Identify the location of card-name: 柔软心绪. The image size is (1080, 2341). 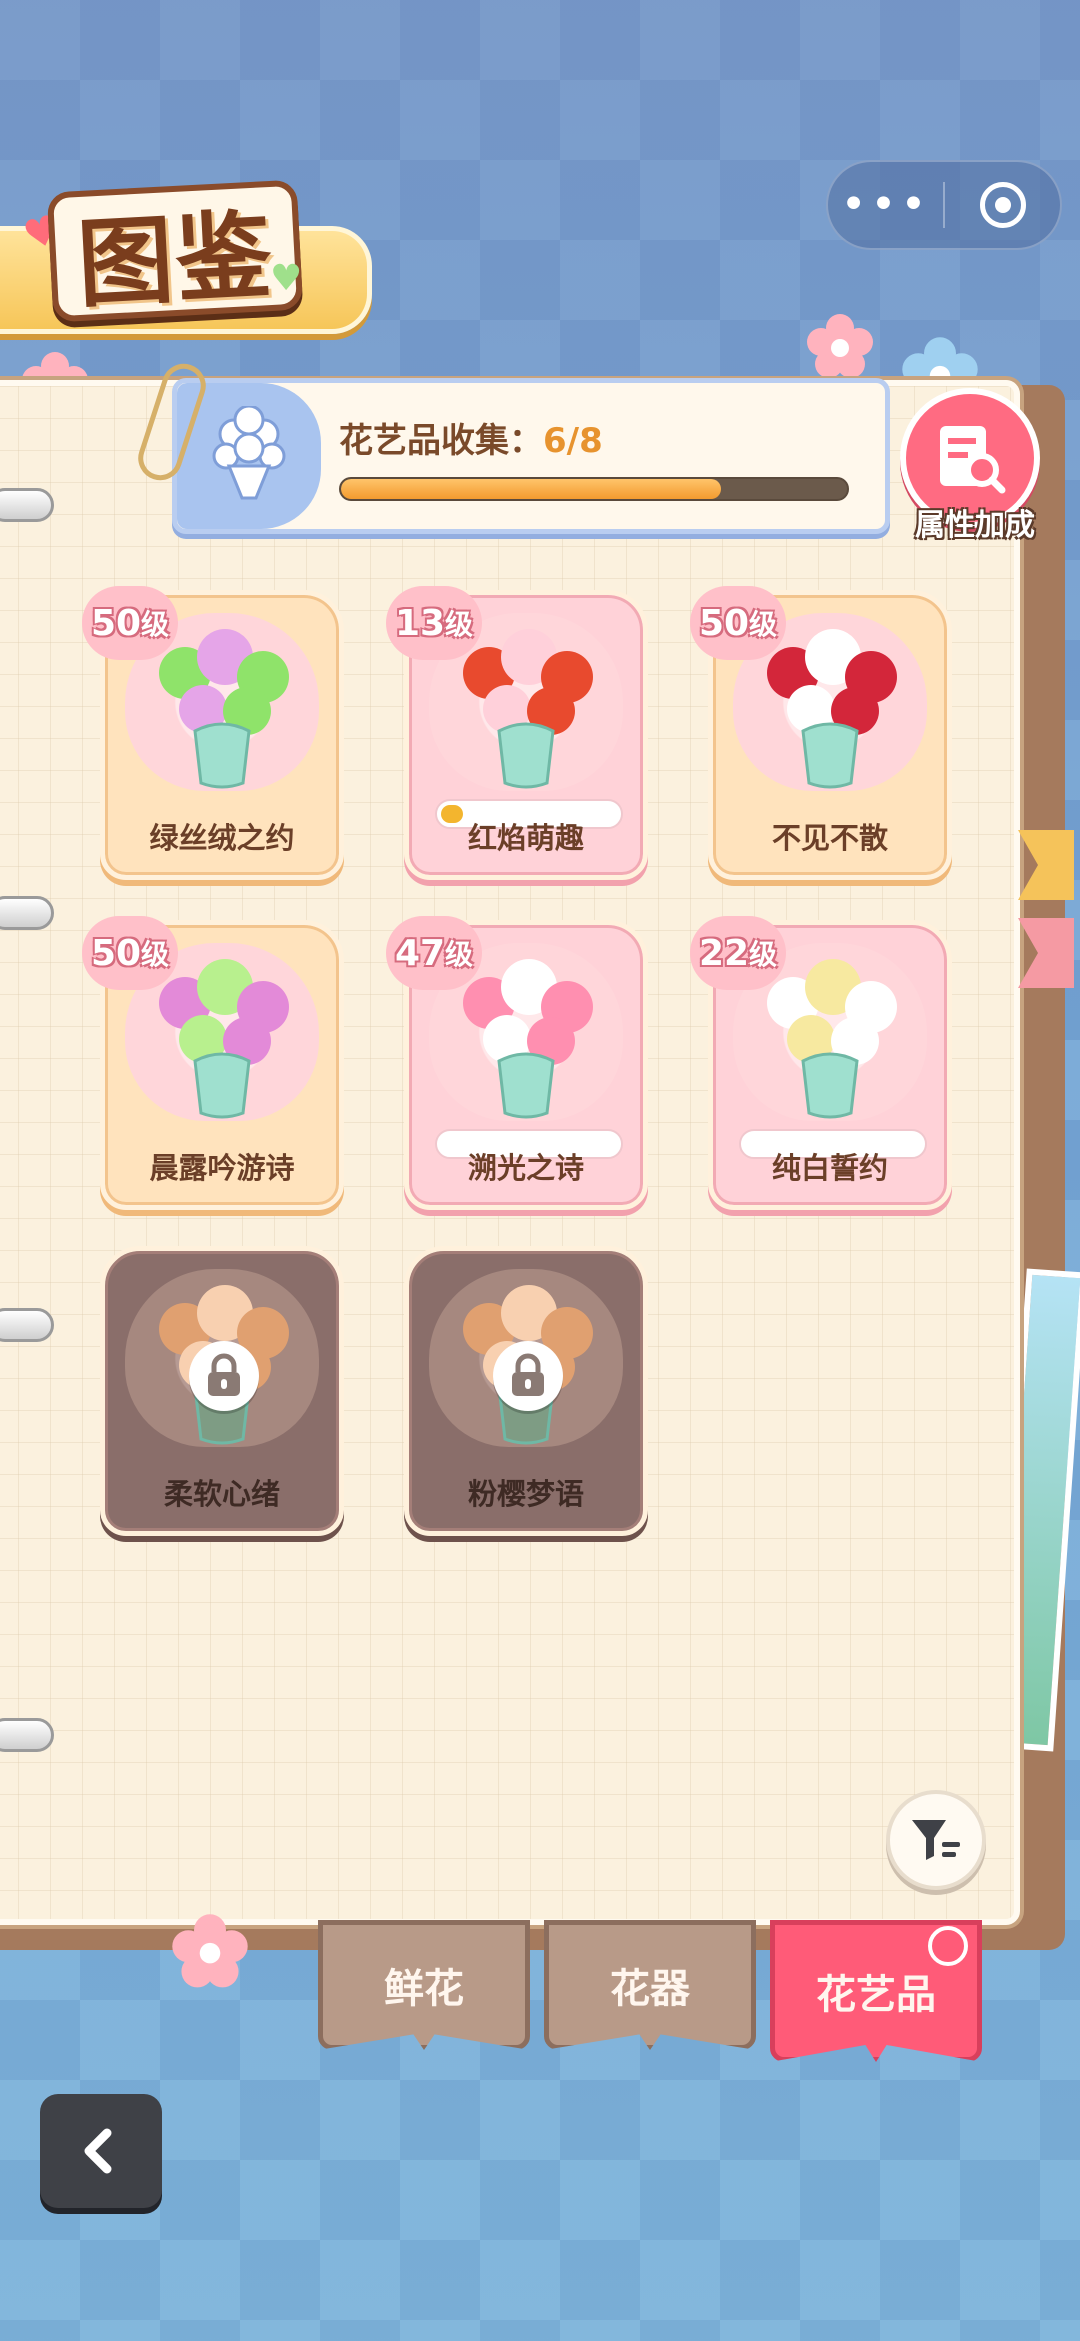
(221, 1494).